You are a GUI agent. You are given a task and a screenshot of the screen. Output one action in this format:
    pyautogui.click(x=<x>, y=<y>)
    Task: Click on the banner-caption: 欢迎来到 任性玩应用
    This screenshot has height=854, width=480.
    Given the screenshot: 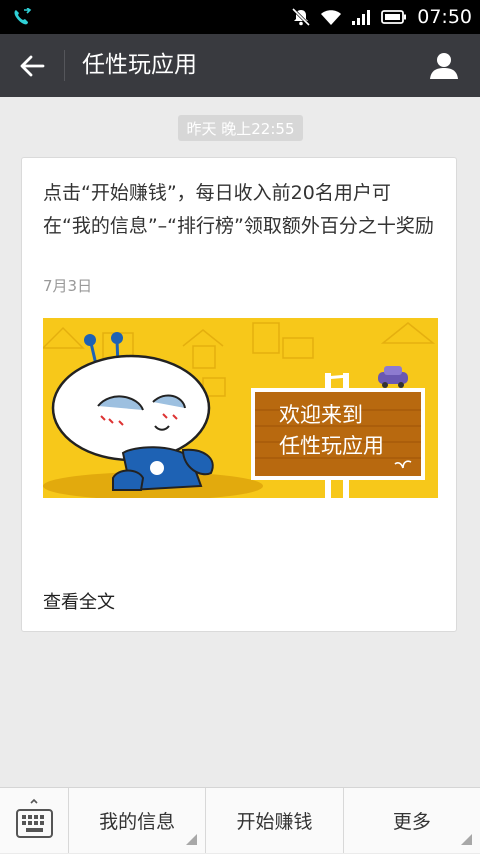 What is the action you would take?
    pyautogui.click(x=344, y=431)
    